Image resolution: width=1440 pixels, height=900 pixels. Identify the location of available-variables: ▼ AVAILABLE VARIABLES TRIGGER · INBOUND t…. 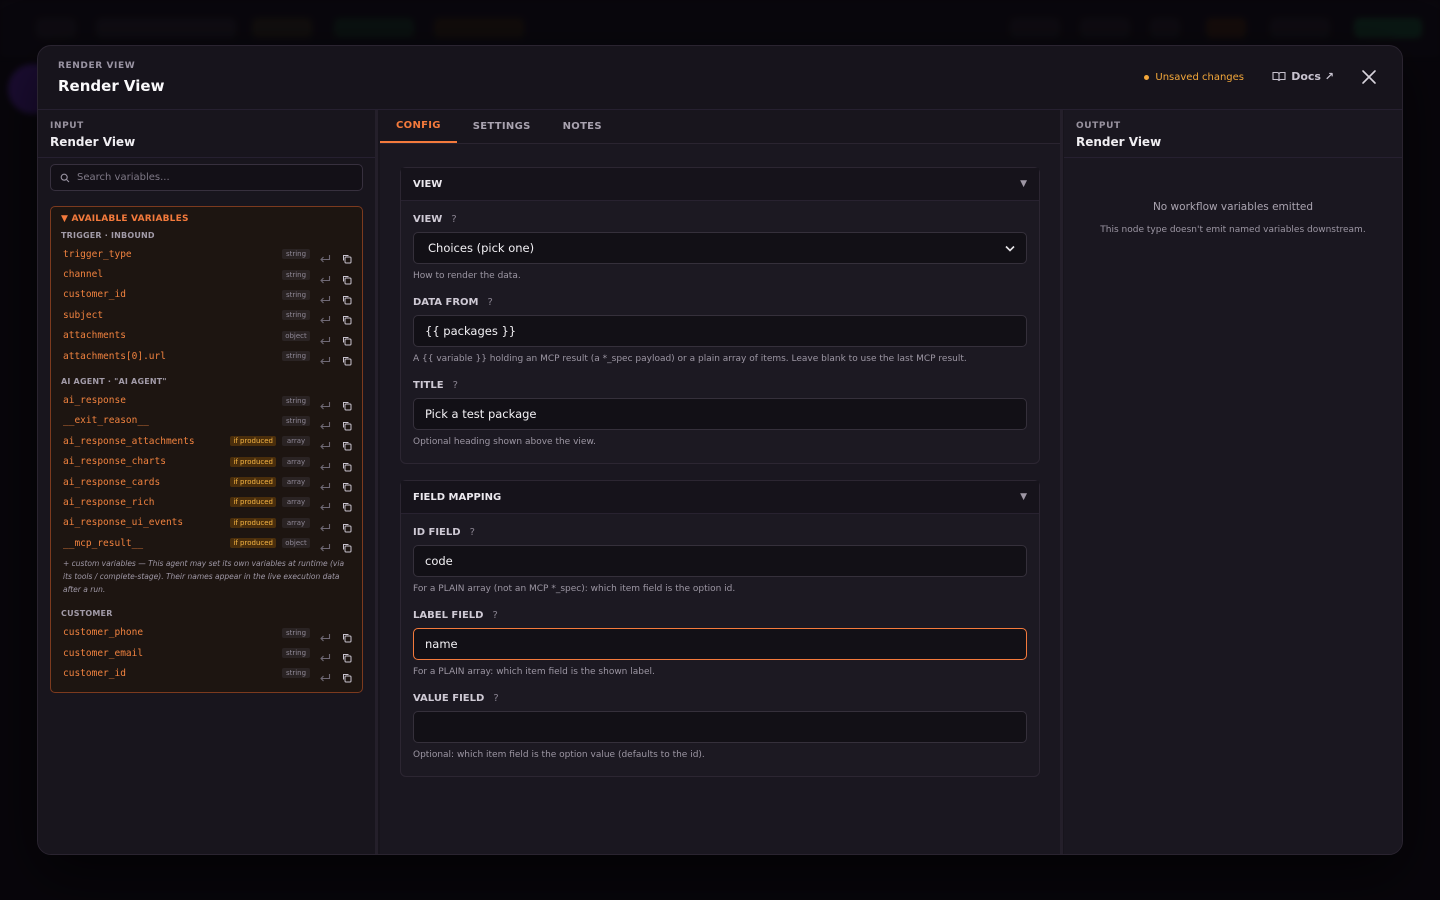
(206, 449).